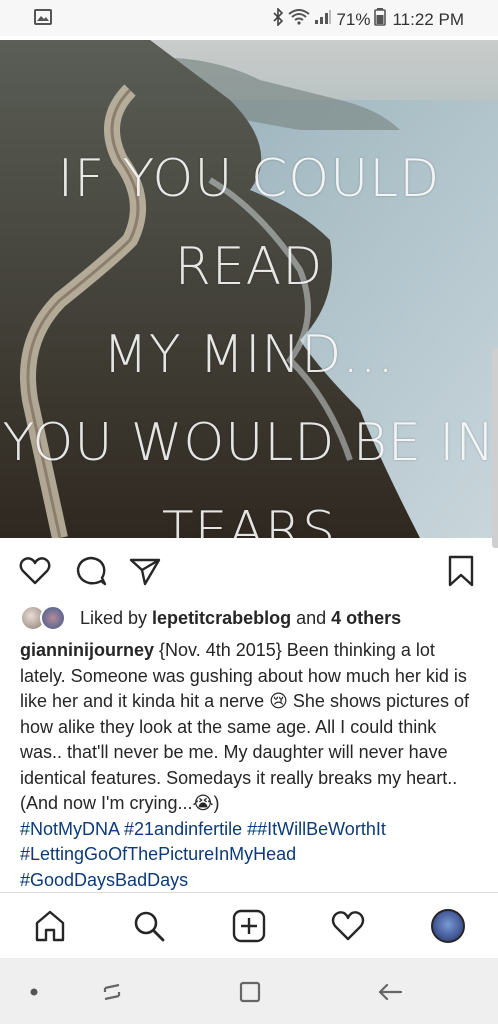 The width and height of the screenshot is (498, 1024). What do you see at coordinates (34, 992) in the screenshot?
I see `dot-icon` at bounding box center [34, 992].